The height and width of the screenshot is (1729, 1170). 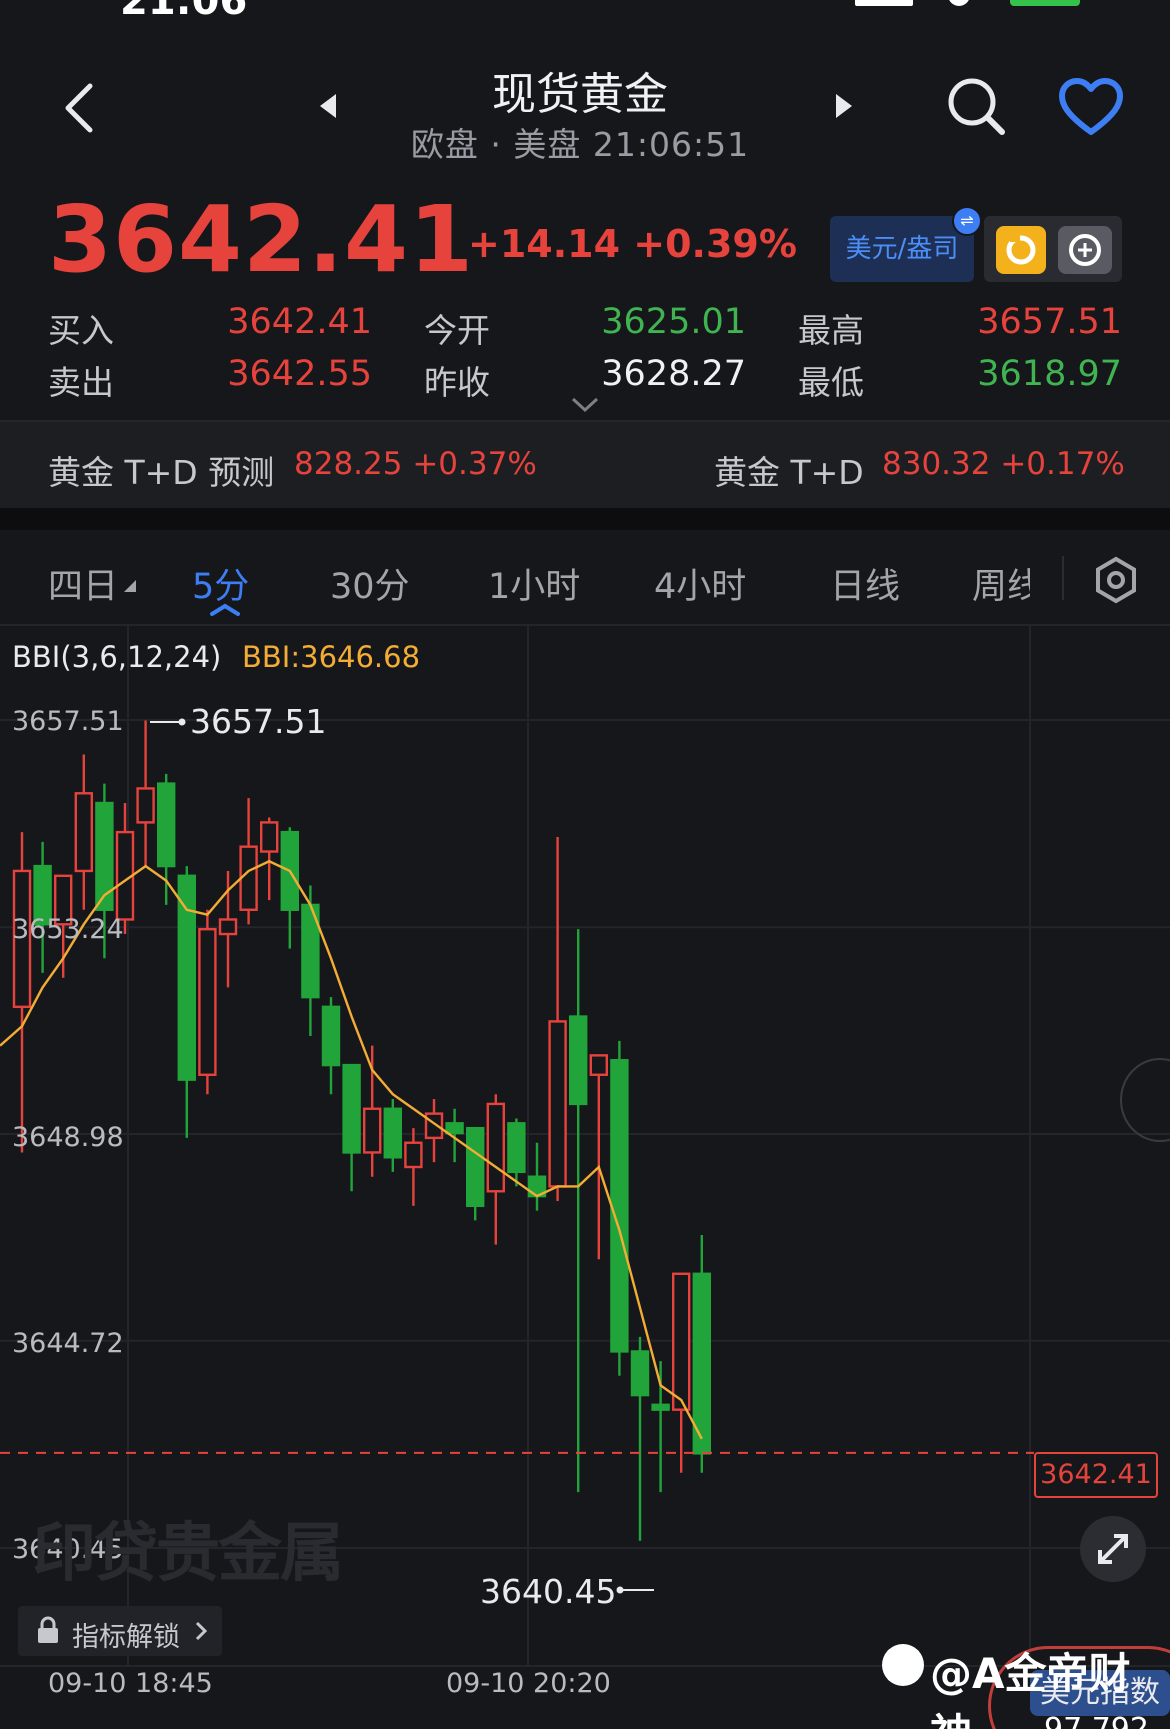 What do you see at coordinates (884, 3) in the screenshot?
I see `signal-icon` at bounding box center [884, 3].